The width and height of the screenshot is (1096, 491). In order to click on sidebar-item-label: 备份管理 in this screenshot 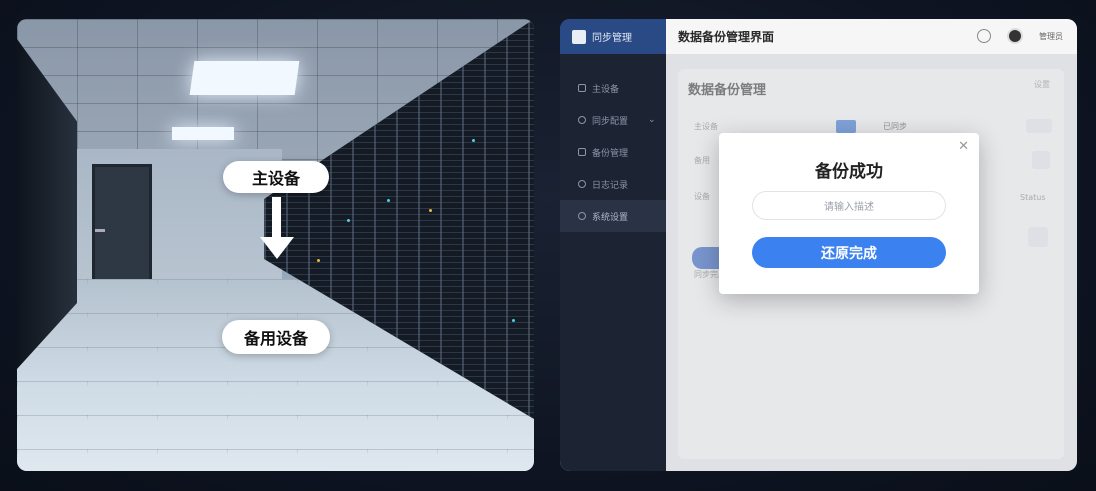, I will do `click(610, 153)`.